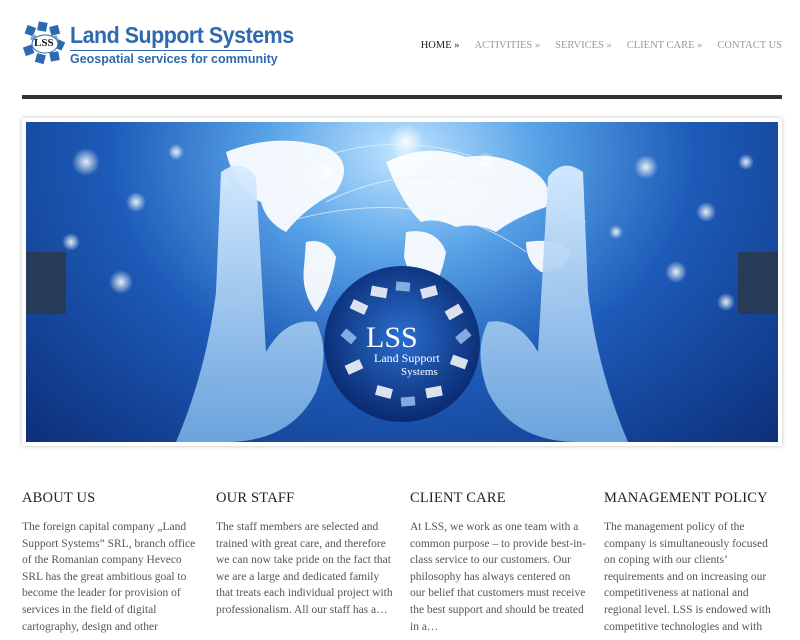 The image size is (800, 640). Describe the element at coordinates (498, 498) in the screenshot. I see `section-title: CLIENT CARE` at that location.